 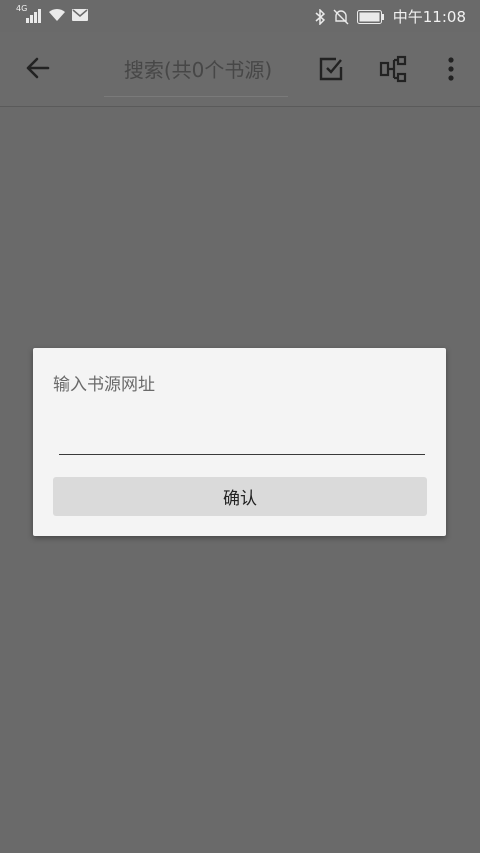 What do you see at coordinates (429, 17) in the screenshot?
I see `clock: 中午11:08` at bounding box center [429, 17].